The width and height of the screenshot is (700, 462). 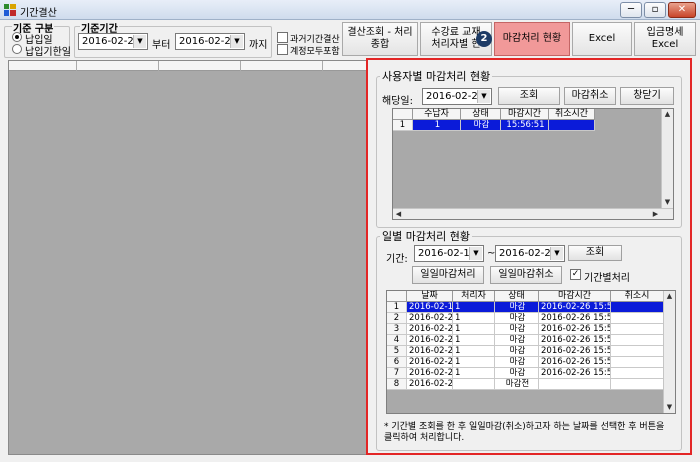 What do you see at coordinates (655, 214) in the screenshot?
I see `scroll-right-icon: ▶` at bounding box center [655, 214].